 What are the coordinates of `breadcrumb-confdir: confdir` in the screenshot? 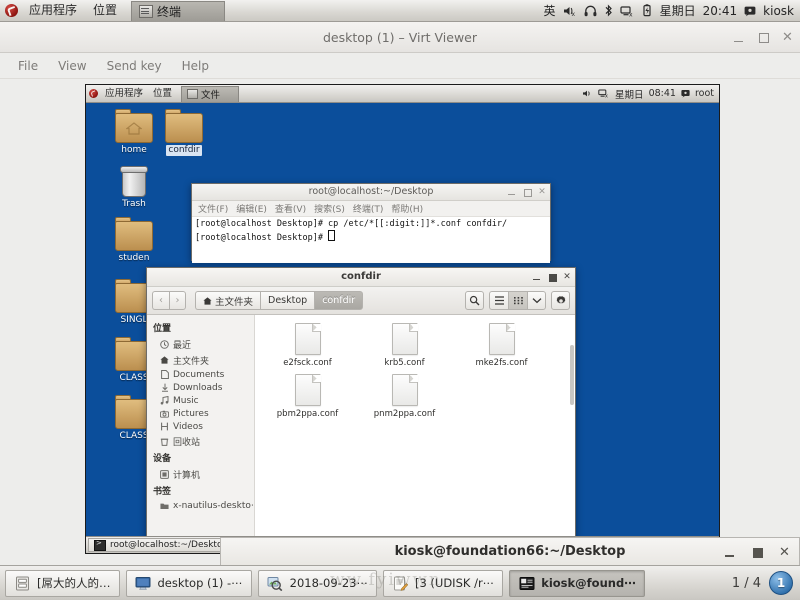 It's located at (339, 300).